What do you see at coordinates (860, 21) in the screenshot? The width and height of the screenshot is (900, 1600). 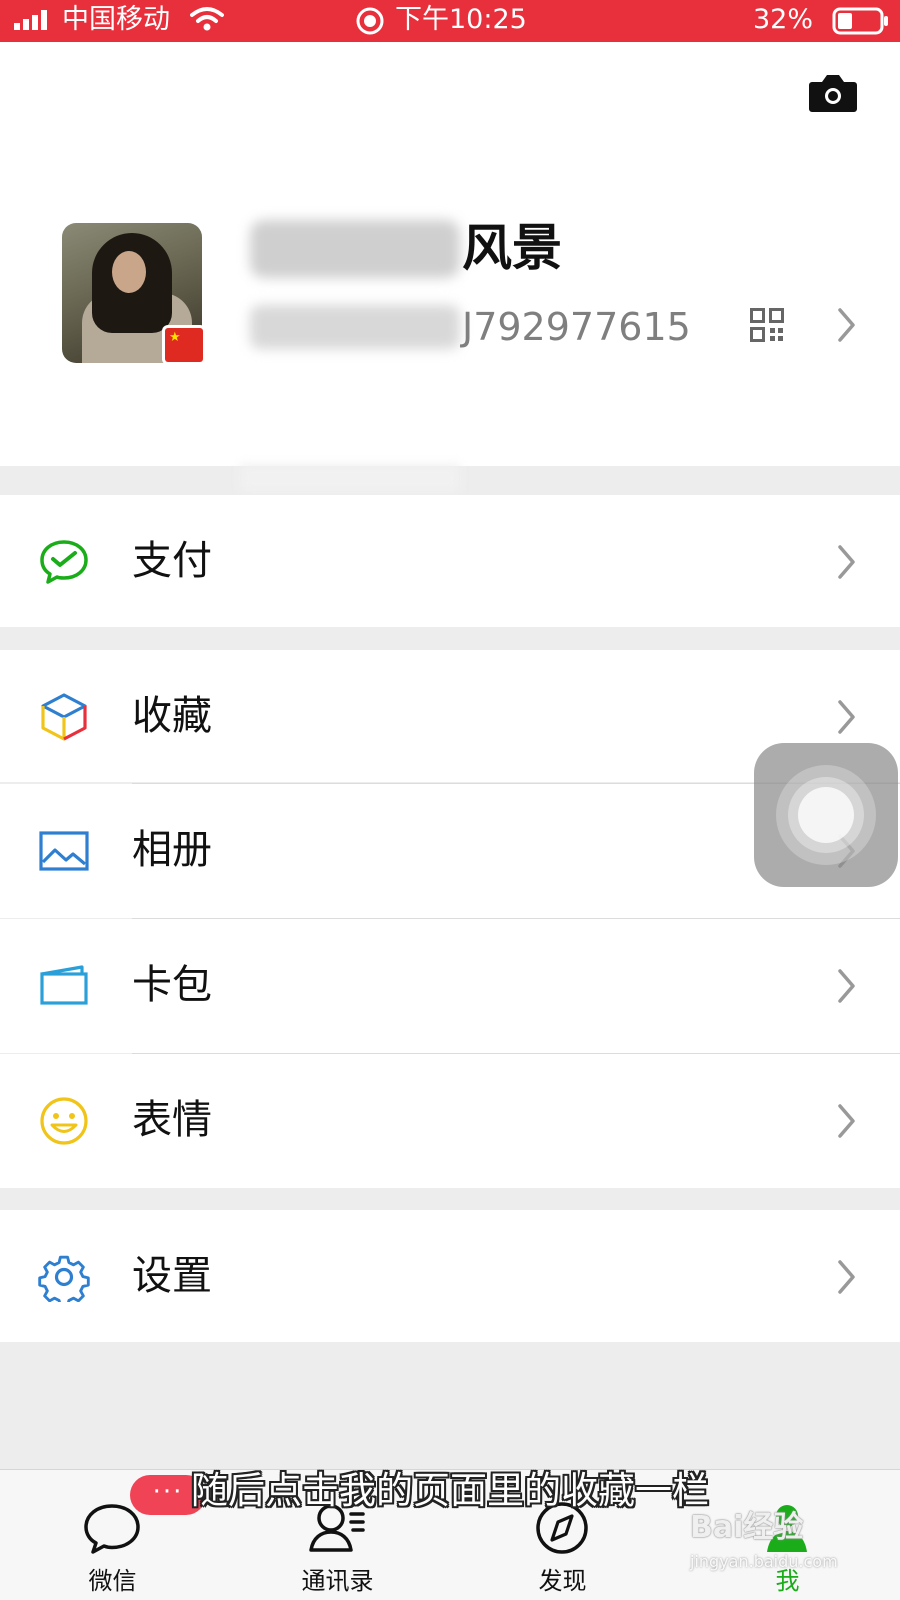 I see `battery-icon` at bounding box center [860, 21].